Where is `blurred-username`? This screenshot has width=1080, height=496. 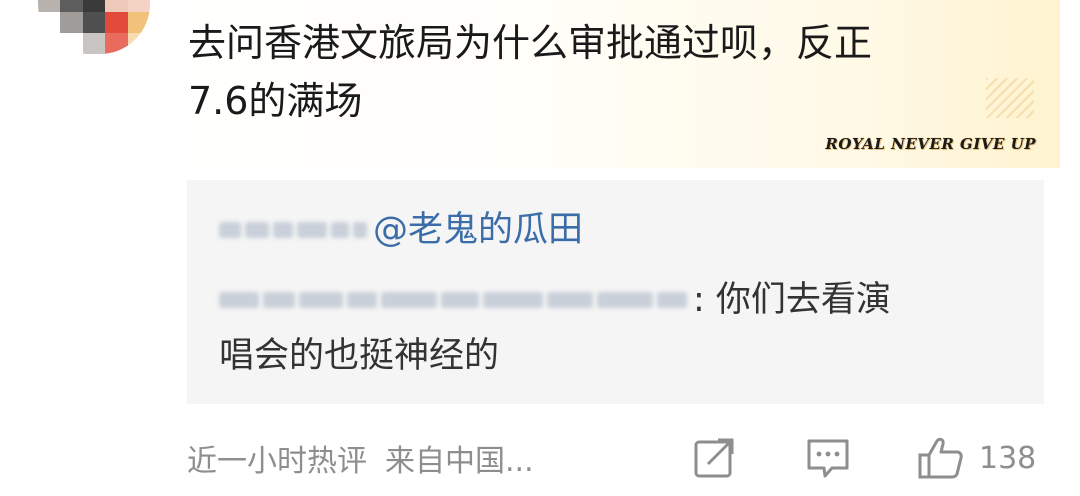 blurred-username is located at coordinates (293, 230).